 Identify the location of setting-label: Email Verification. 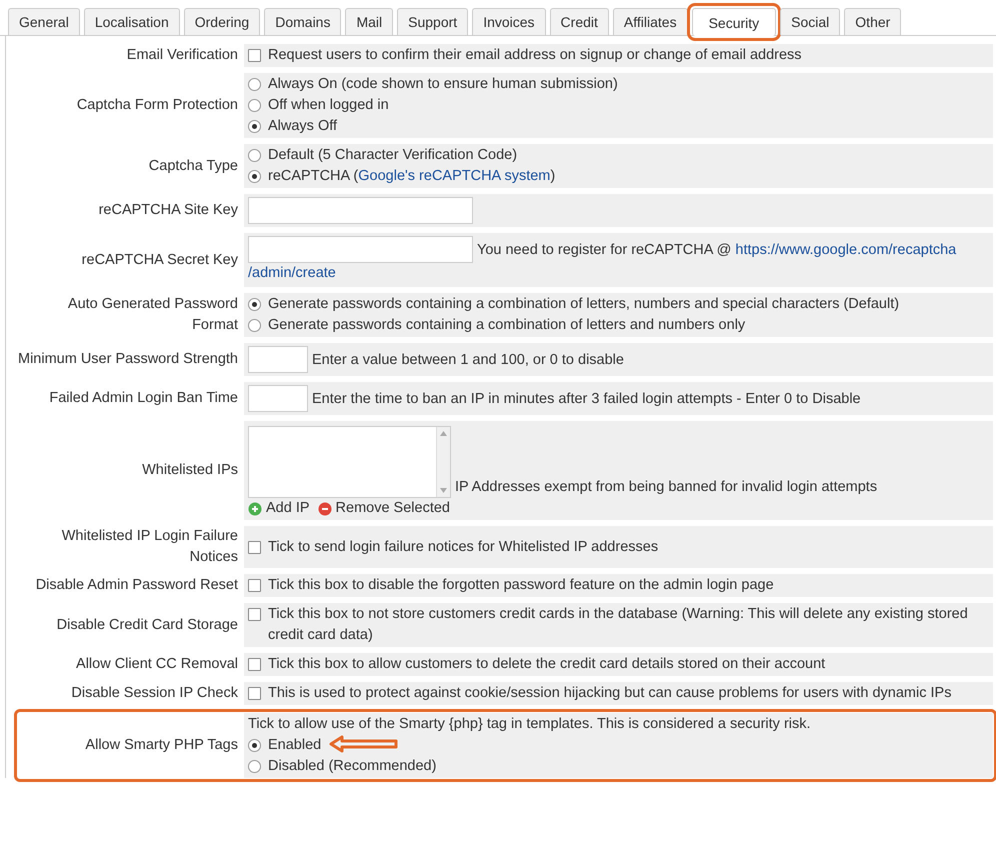
(182, 55).